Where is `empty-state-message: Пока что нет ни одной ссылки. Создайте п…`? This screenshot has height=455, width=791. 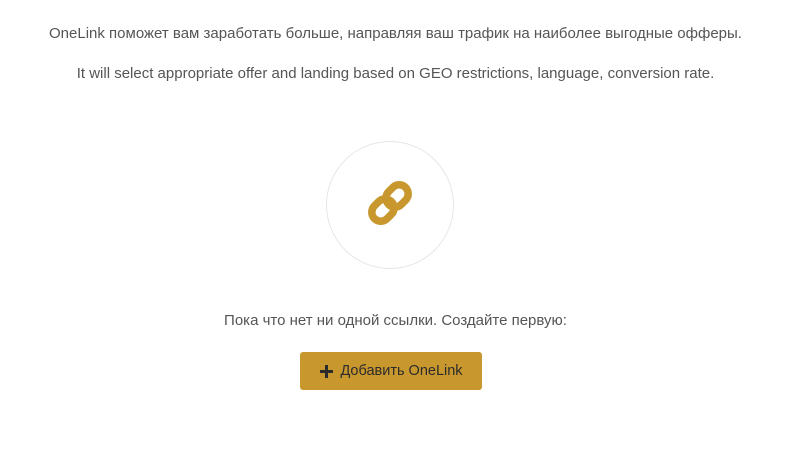 empty-state-message: Пока что нет ни одной ссылки. Создайте п… is located at coordinates (395, 320).